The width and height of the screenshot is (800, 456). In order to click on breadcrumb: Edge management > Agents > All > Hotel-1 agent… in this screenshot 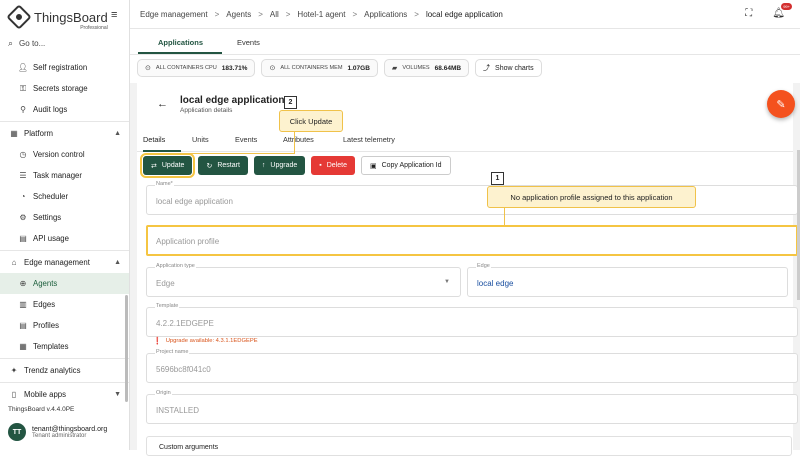, I will do `click(321, 14)`.